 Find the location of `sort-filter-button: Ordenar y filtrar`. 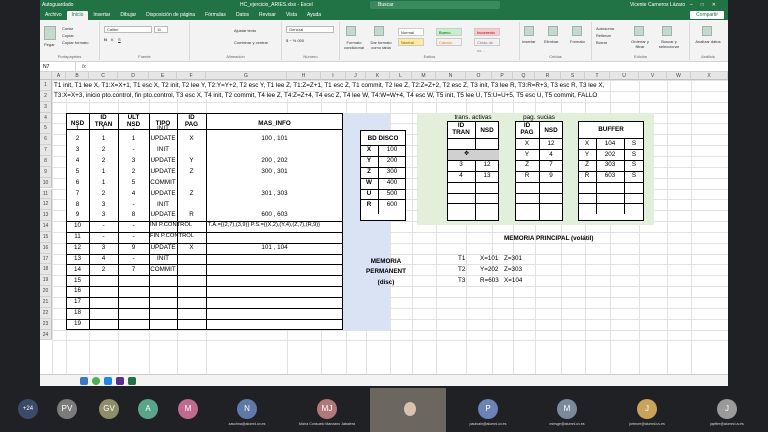

sort-filter-button: Ordenar y filtrar is located at coordinates (640, 44).